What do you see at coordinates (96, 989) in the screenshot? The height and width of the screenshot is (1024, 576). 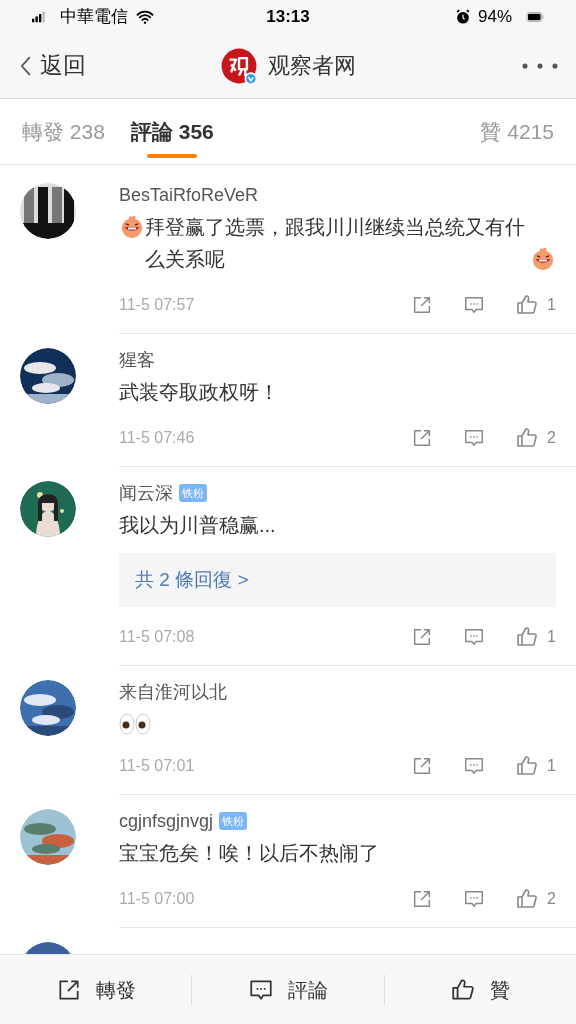 I see `share-action-button: 轉發` at bounding box center [96, 989].